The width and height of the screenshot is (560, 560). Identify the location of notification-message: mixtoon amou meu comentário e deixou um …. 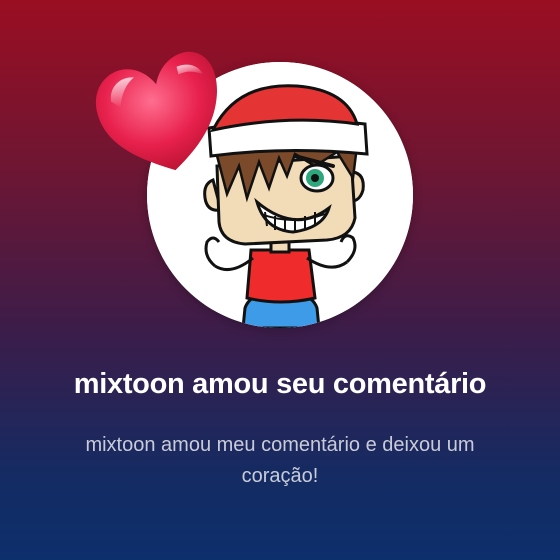
(280, 460).